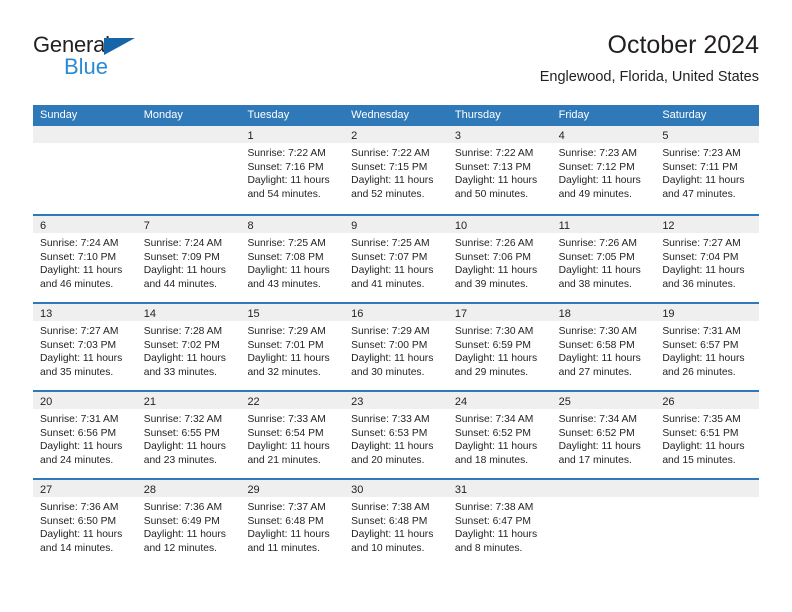 This screenshot has width=792, height=612. I want to click on day-number: 16, so click(357, 314).